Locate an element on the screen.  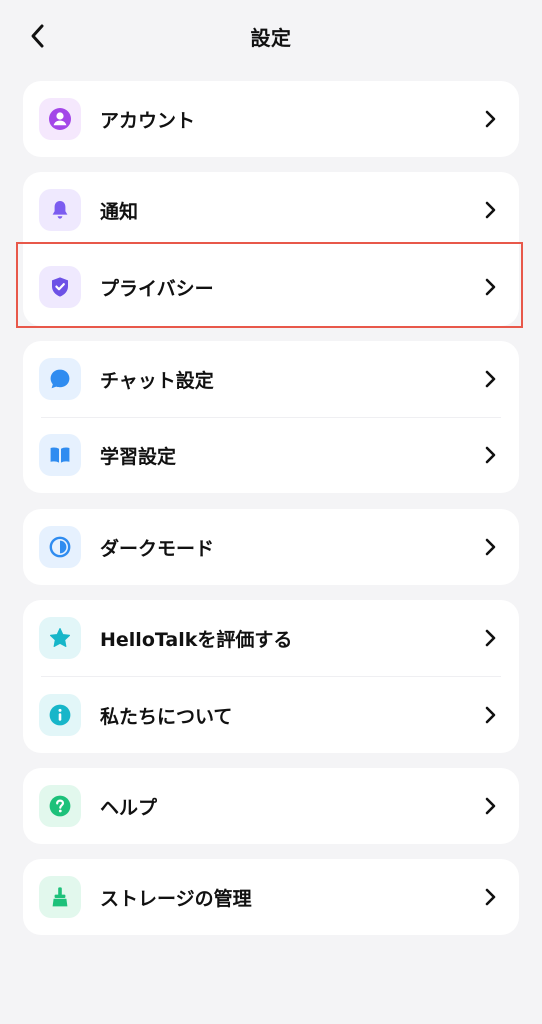
book-icon is located at coordinates (60, 455).